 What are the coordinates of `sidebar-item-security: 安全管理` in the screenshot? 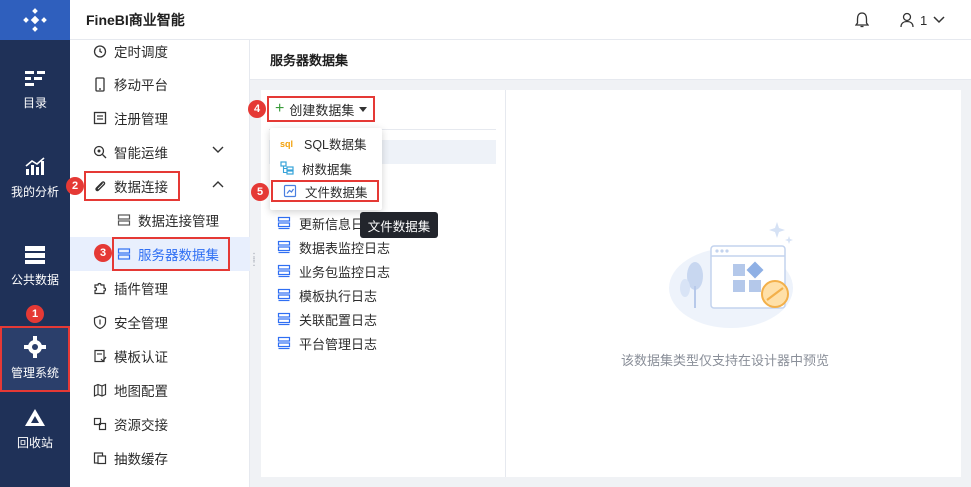 It's located at (160, 322).